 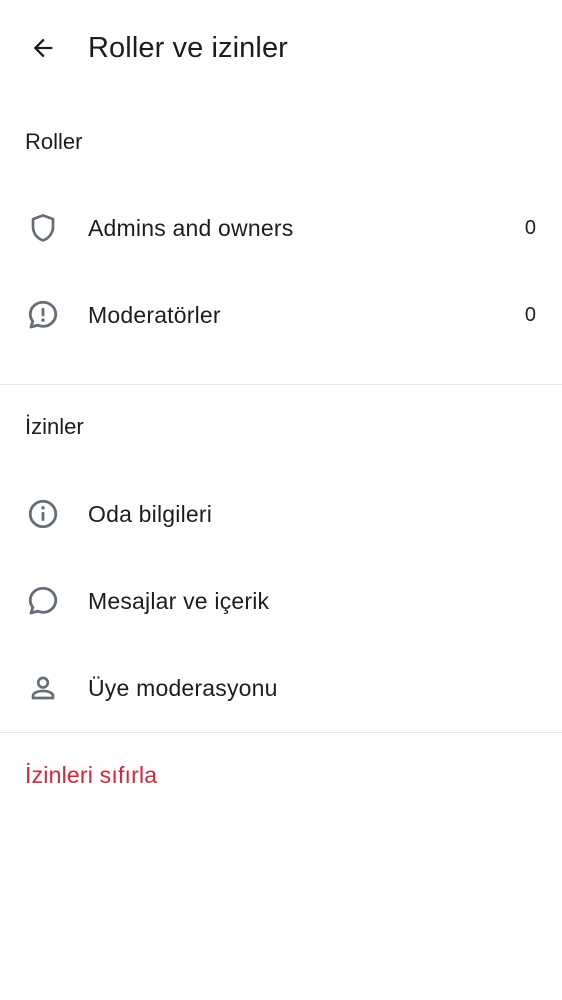 I want to click on permission-room-info: Oda bilgileri, so click(x=281, y=514).